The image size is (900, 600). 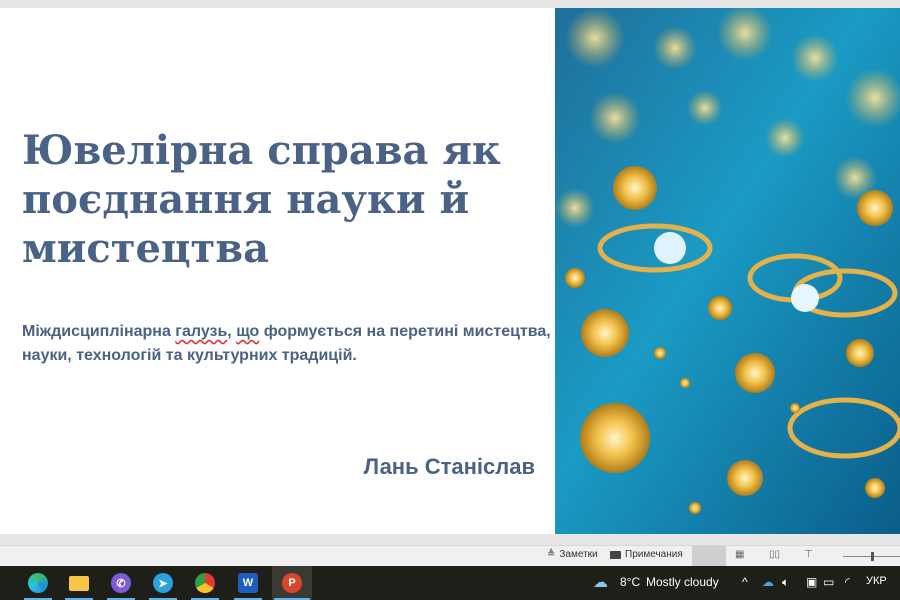 I want to click on battery-icon: ▭, so click(x=828, y=582).